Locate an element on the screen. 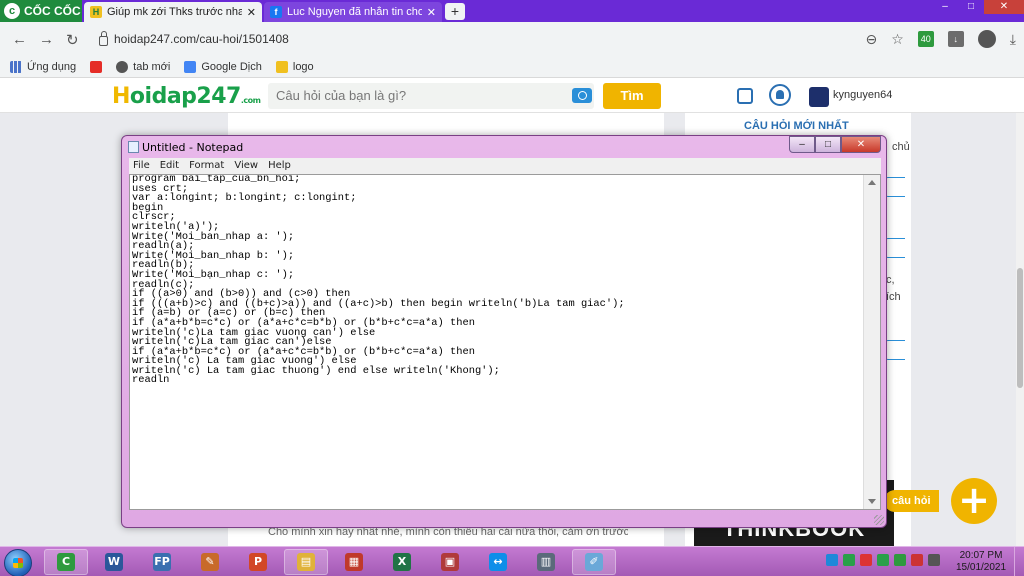 The width and height of the screenshot is (1024, 576). window-controls: – □ ✕ is located at coordinates (978, 7).